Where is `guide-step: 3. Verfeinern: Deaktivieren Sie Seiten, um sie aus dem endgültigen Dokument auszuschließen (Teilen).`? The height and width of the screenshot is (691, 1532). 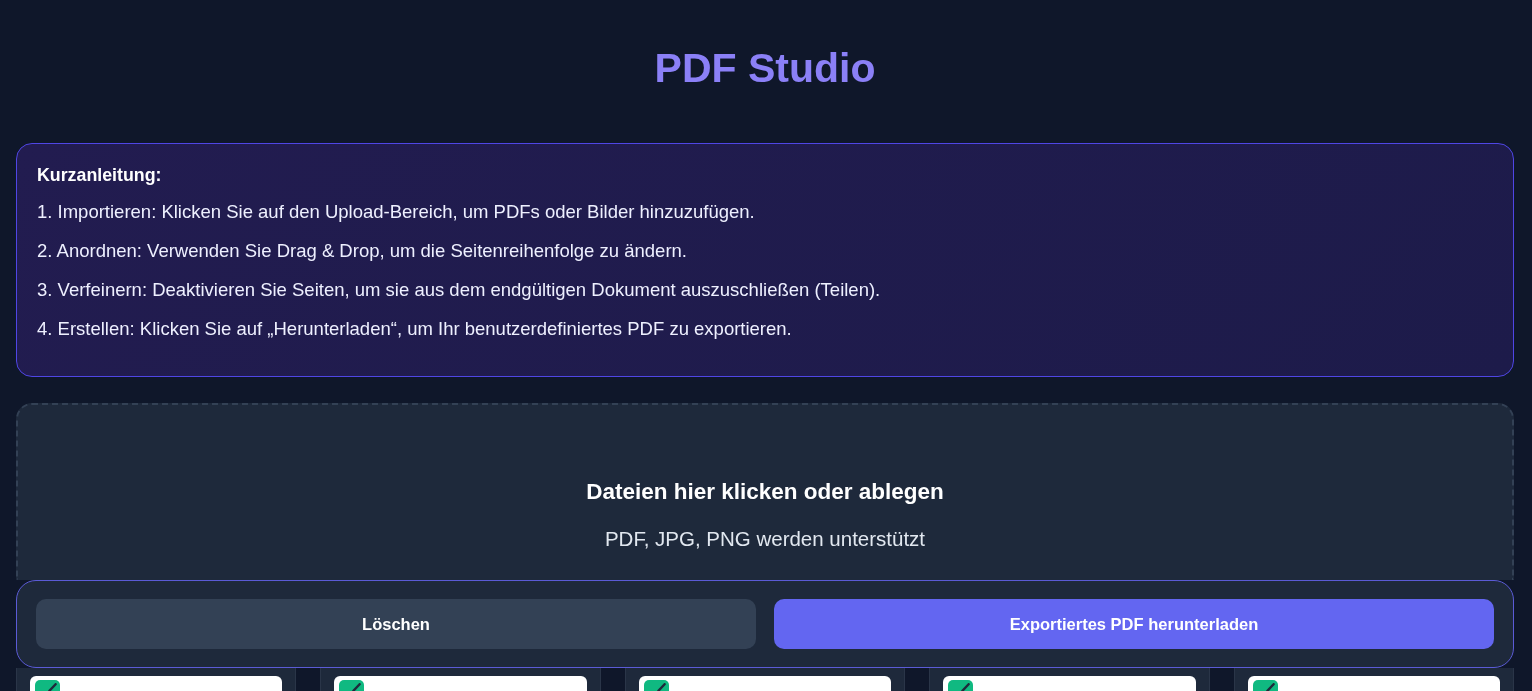
guide-step: 3. Verfeinern: Deaktivieren Sie Seiten, um sie aus dem endgültigen Dokument auszuschließen (Teilen). is located at coordinates (459, 290).